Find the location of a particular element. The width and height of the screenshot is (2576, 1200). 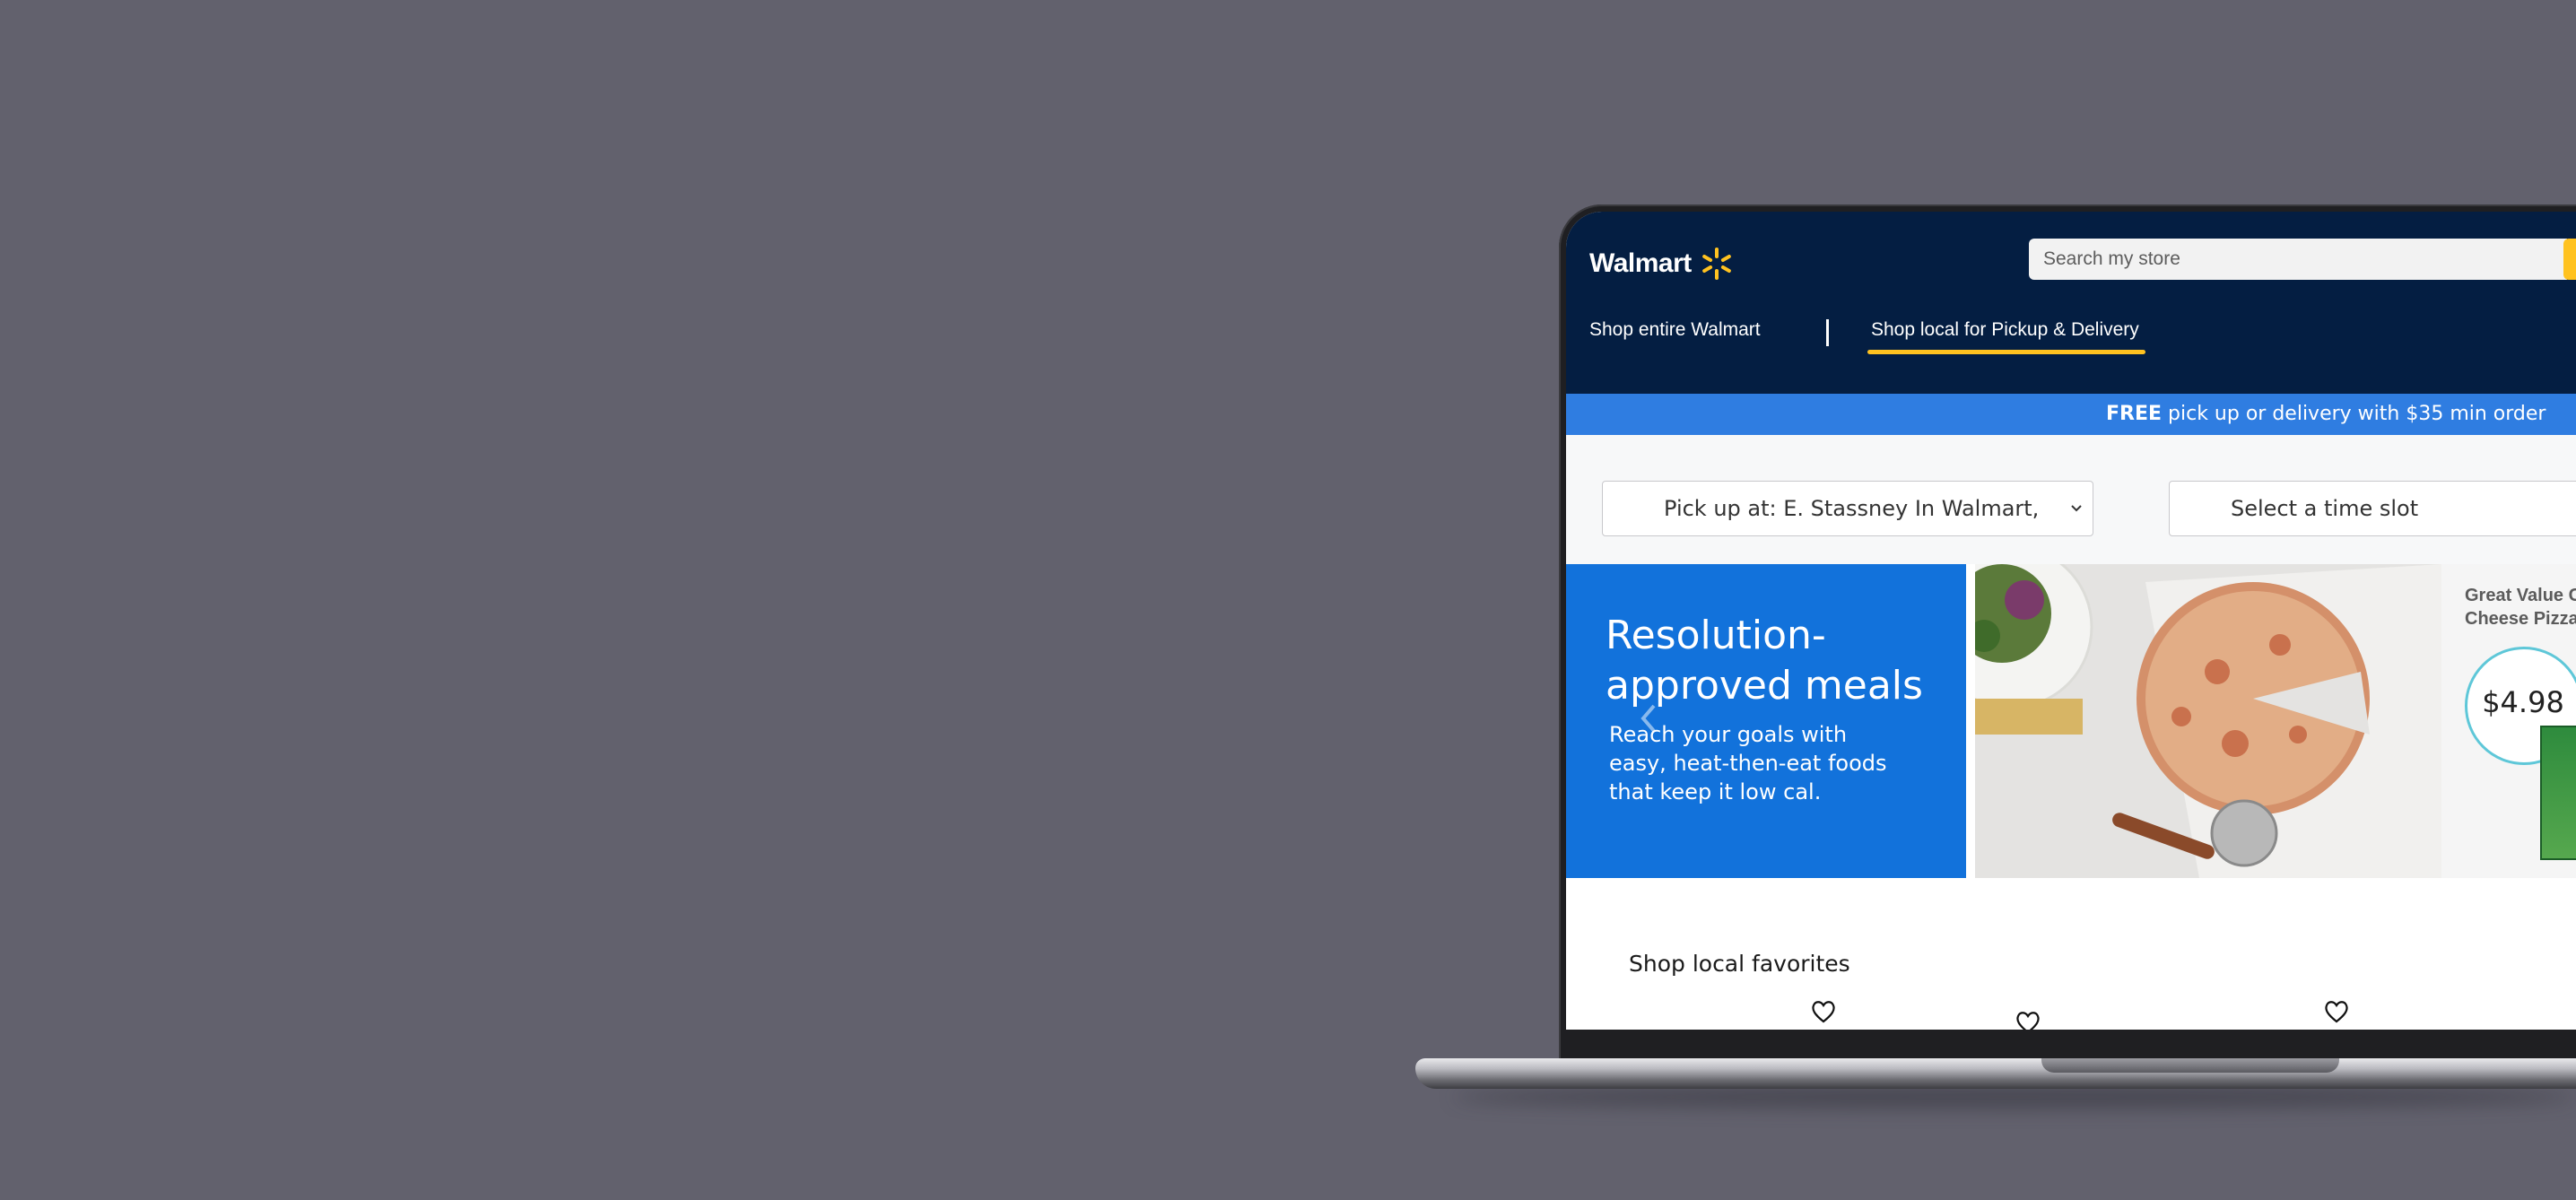

pizza-illustration is located at coordinates (2208, 721).